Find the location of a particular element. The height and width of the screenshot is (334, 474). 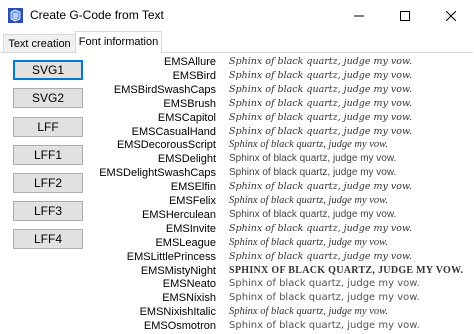

font-name-label: EMSAllure is located at coordinates (190, 62).